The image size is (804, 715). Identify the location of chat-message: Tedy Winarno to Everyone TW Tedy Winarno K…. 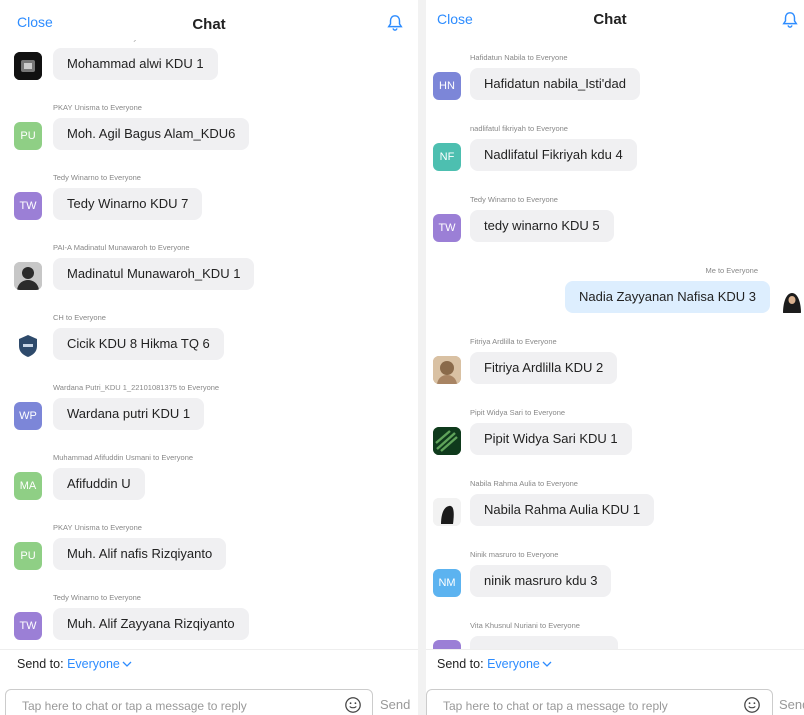
(209, 208).